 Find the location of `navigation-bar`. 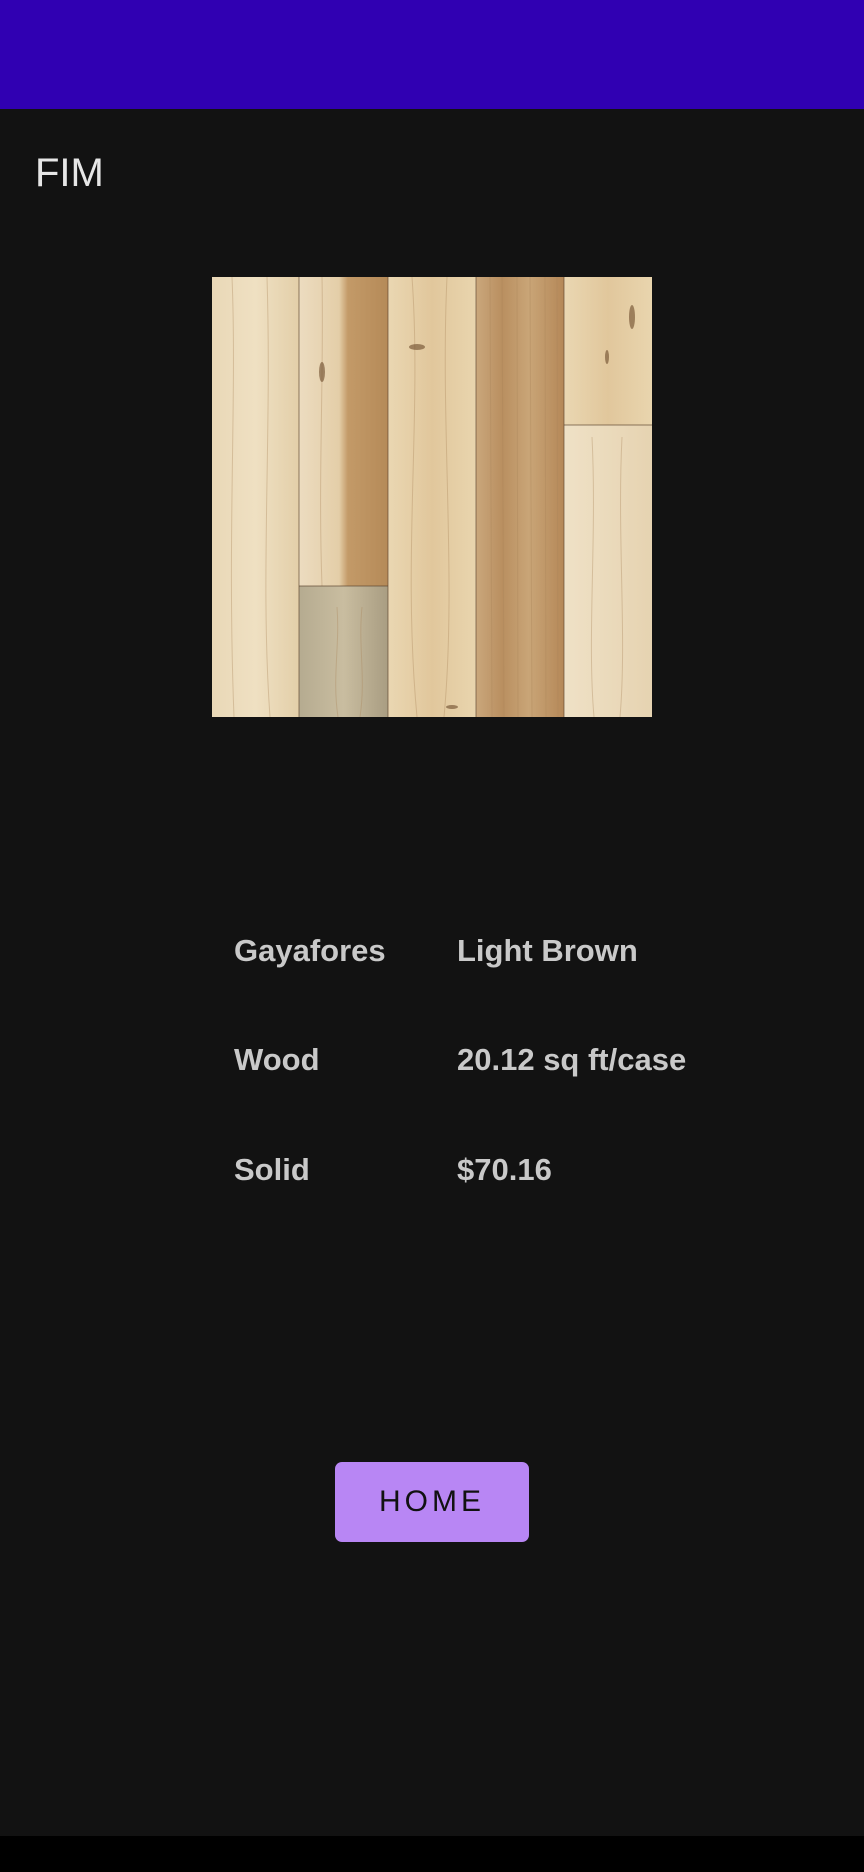

navigation-bar is located at coordinates (432, 1854).